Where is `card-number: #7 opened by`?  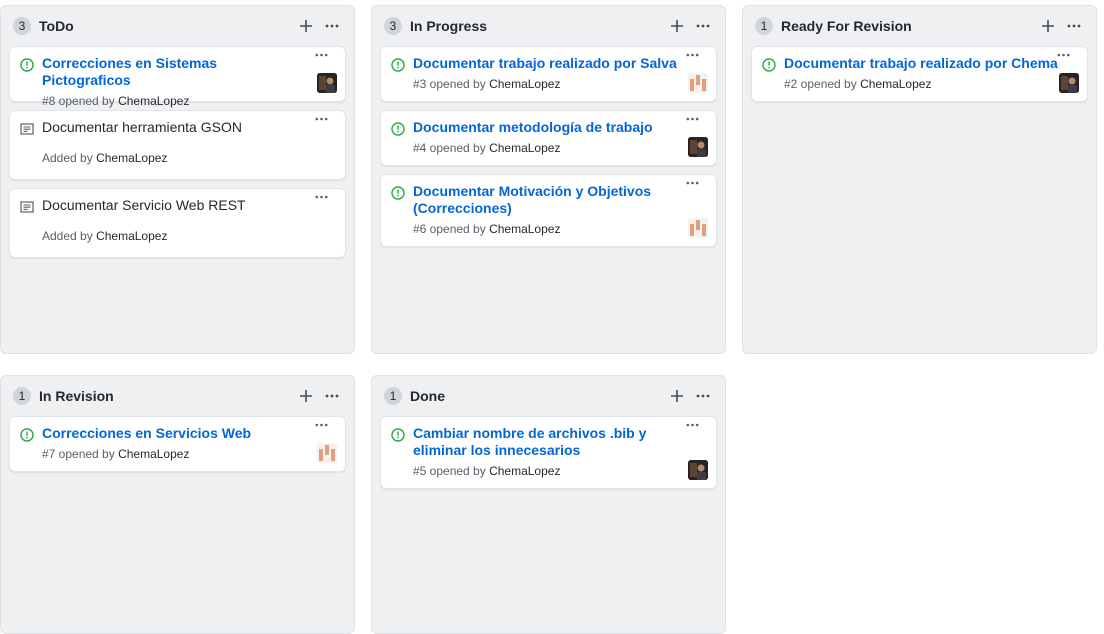 card-number: #7 opened by is located at coordinates (78, 454).